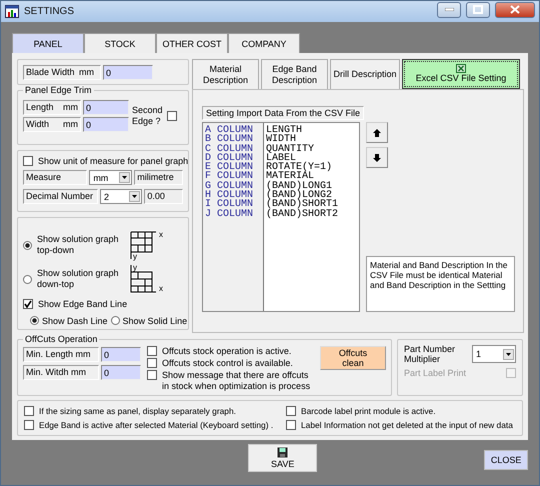  Describe the element at coordinates (283, 113) in the screenshot. I see `section-title: Setting Import Data From the CSV File` at that location.